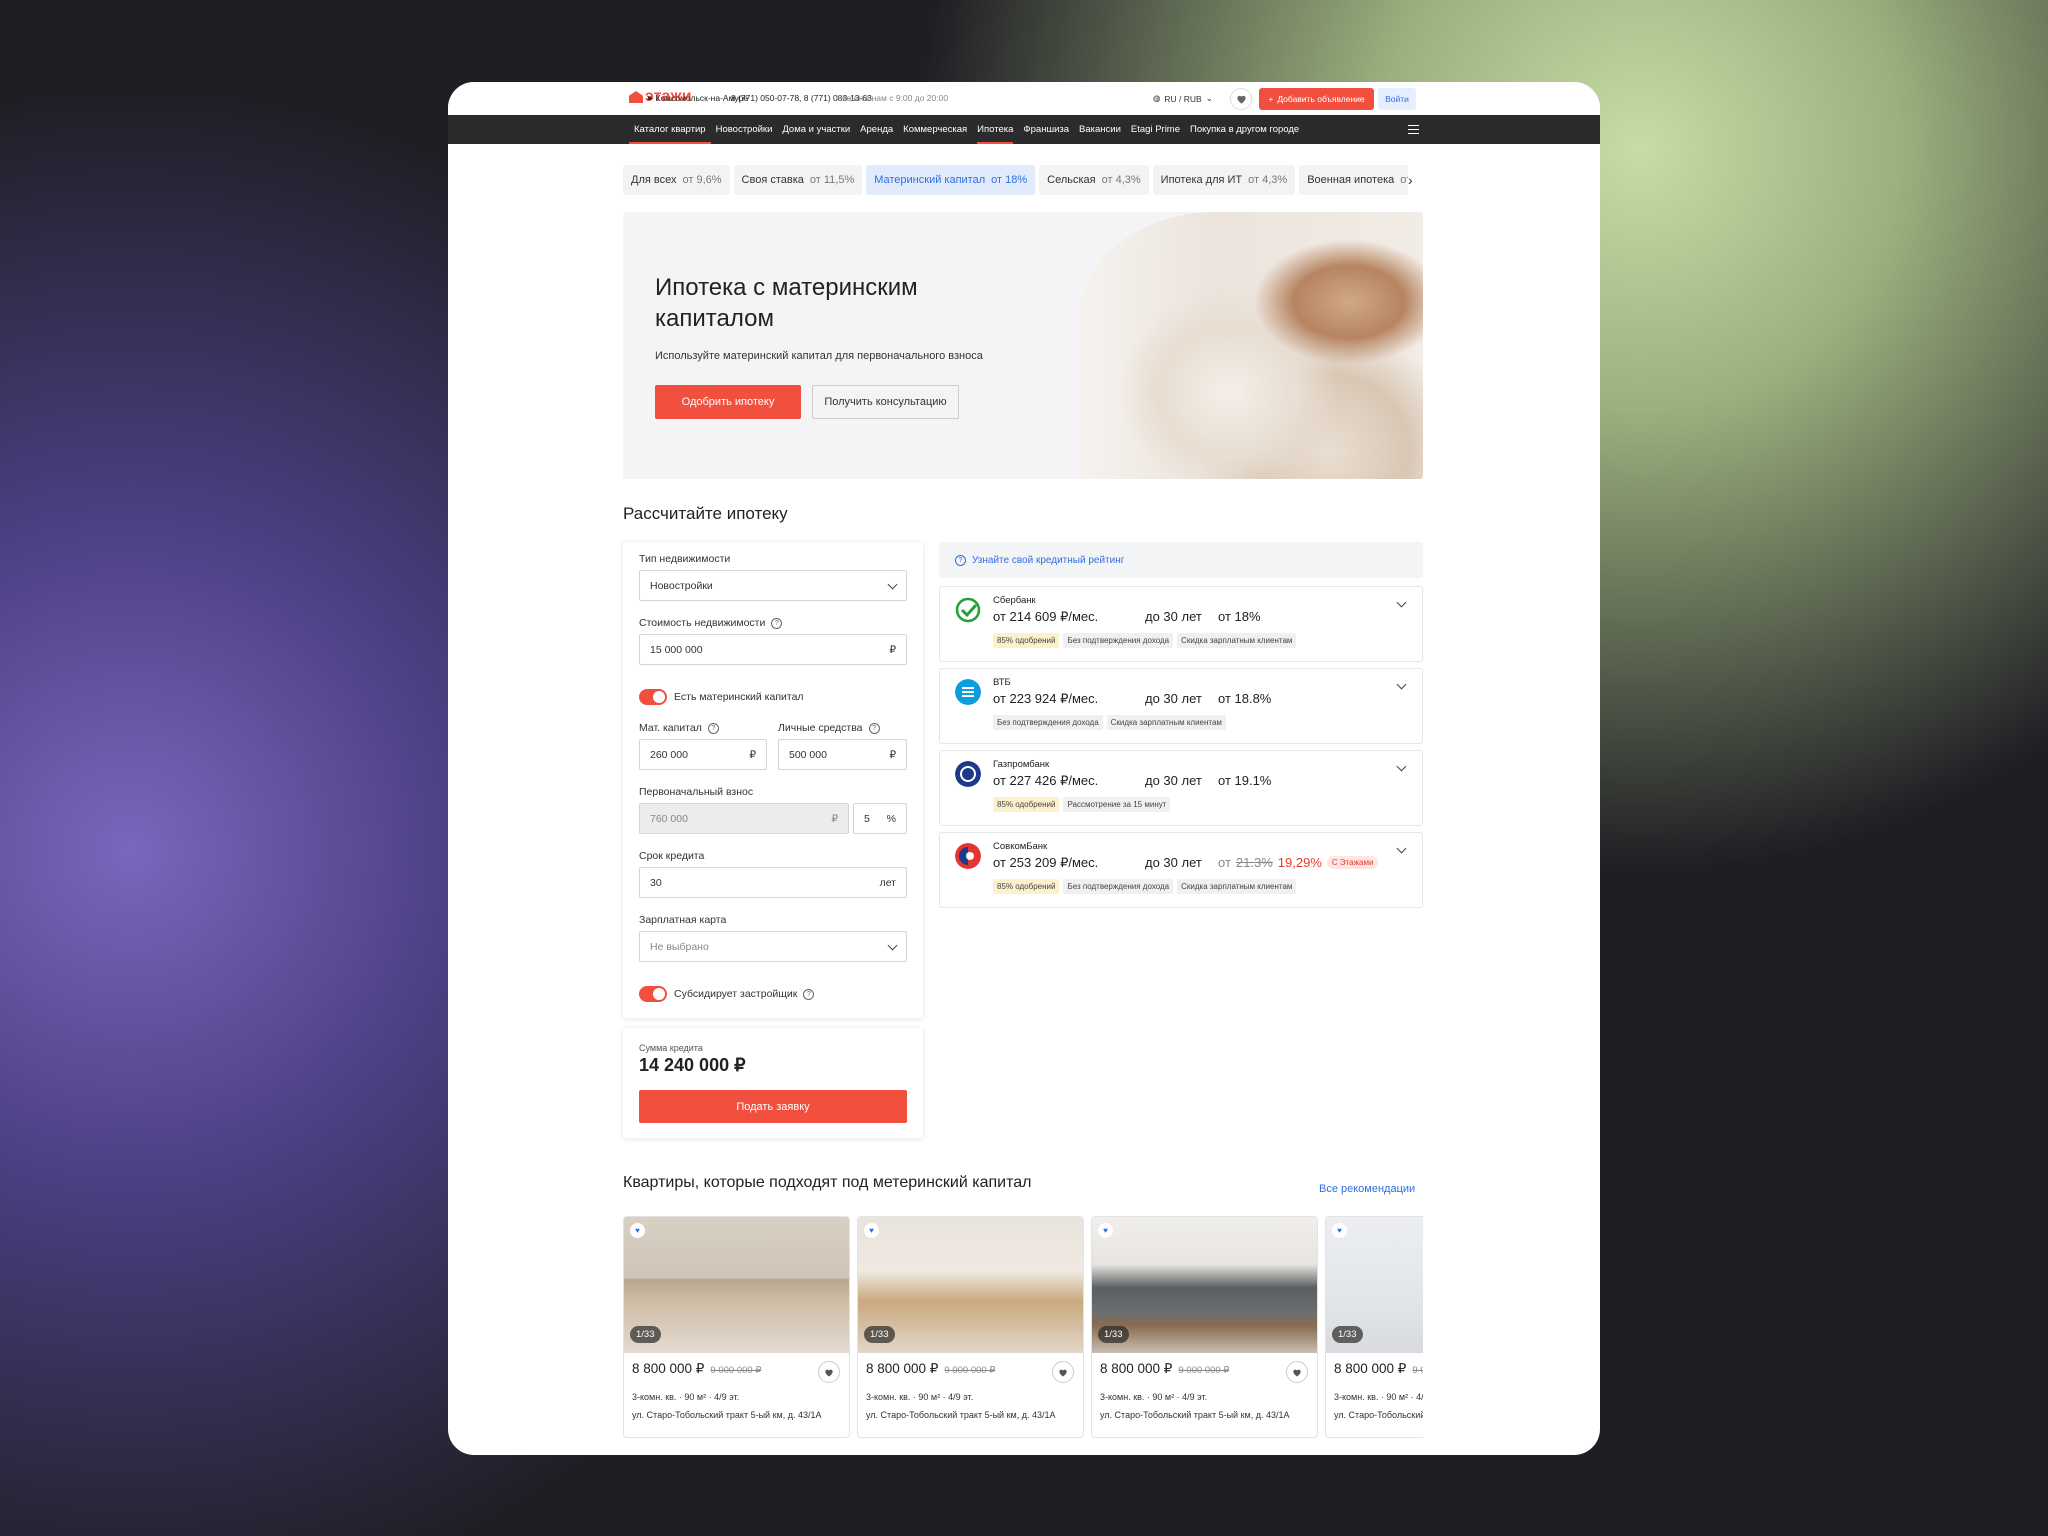 Image resolution: width=2048 pixels, height=1536 pixels. What do you see at coordinates (773, 946) in the screenshot?
I see `salary-card-select: Не выбрано` at bounding box center [773, 946].